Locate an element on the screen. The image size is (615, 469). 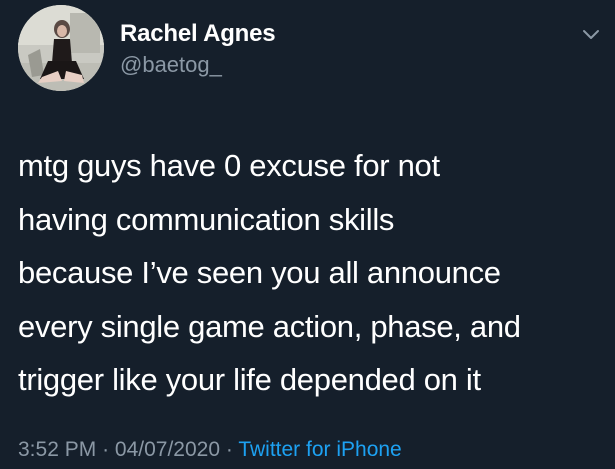
tweet-date: 04/07/2020 is located at coordinates (167, 449).